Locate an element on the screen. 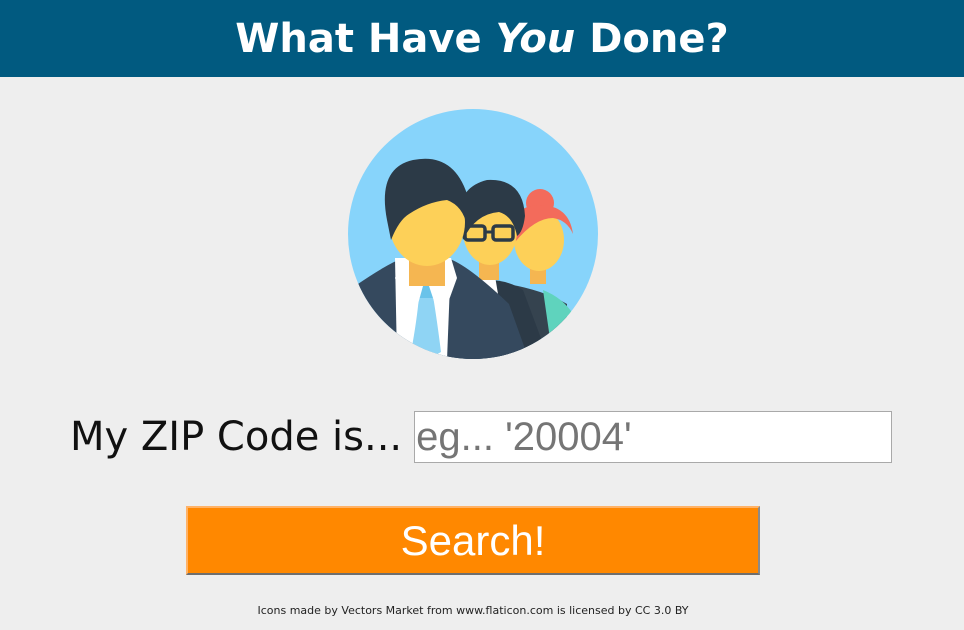 Image resolution: width=964 pixels, height=630 pixels. page-header: What Have You Done? is located at coordinates (482, 38).